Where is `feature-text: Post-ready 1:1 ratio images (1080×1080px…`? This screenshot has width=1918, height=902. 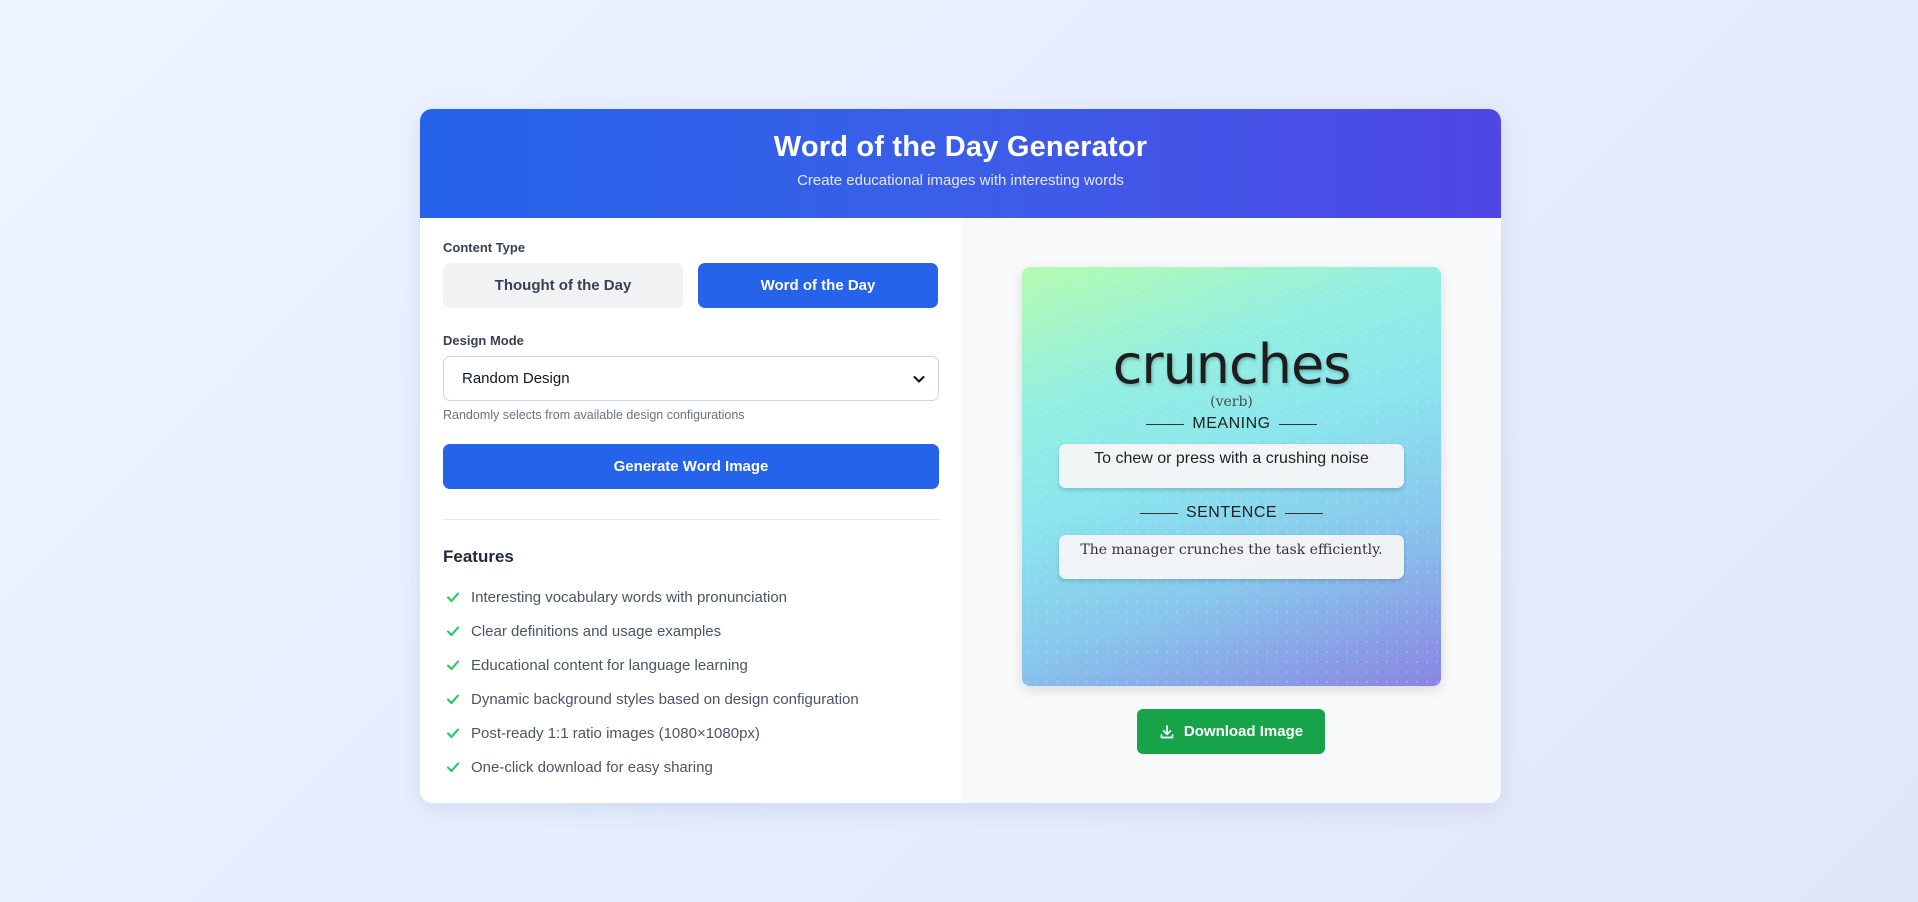 feature-text: Post-ready 1:1 ratio images (1080×1080px… is located at coordinates (615, 733).